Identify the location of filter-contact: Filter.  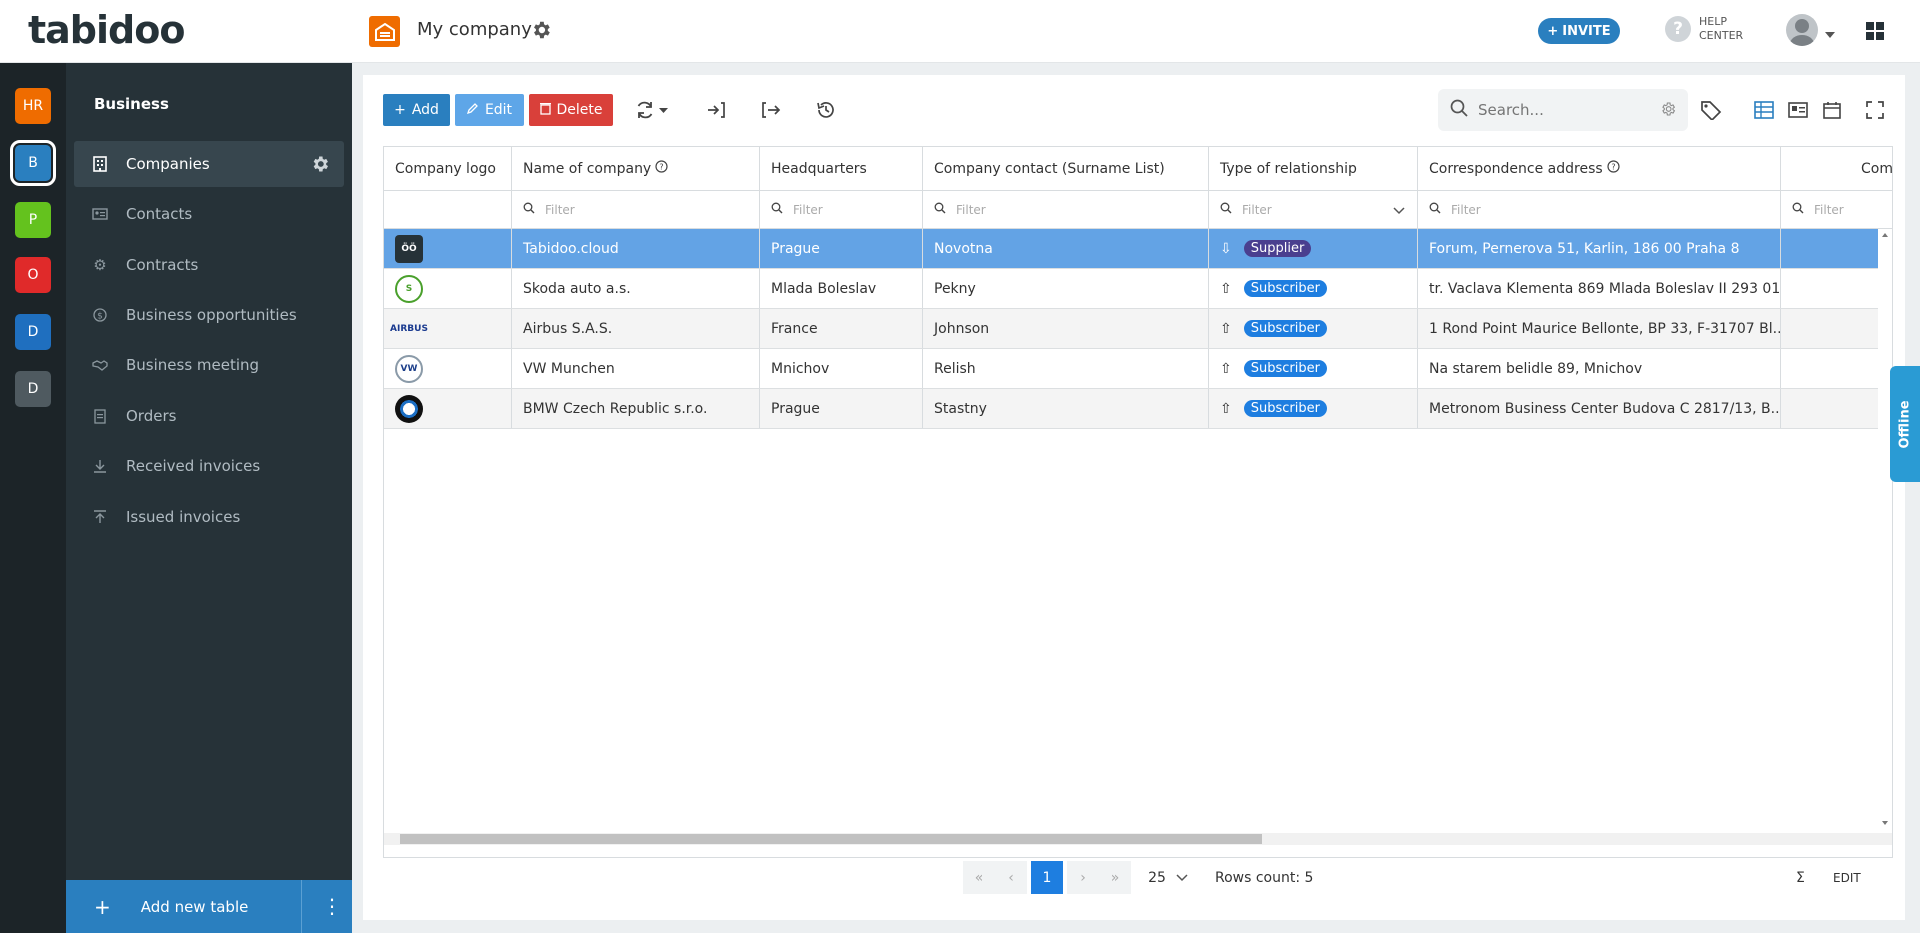
(1066, 209).